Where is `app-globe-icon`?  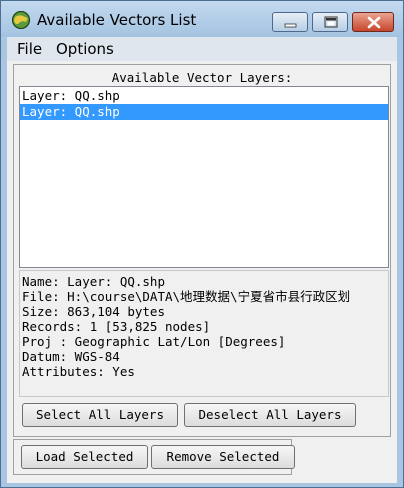 app-globe-icon is located at coordinates (21, 20).